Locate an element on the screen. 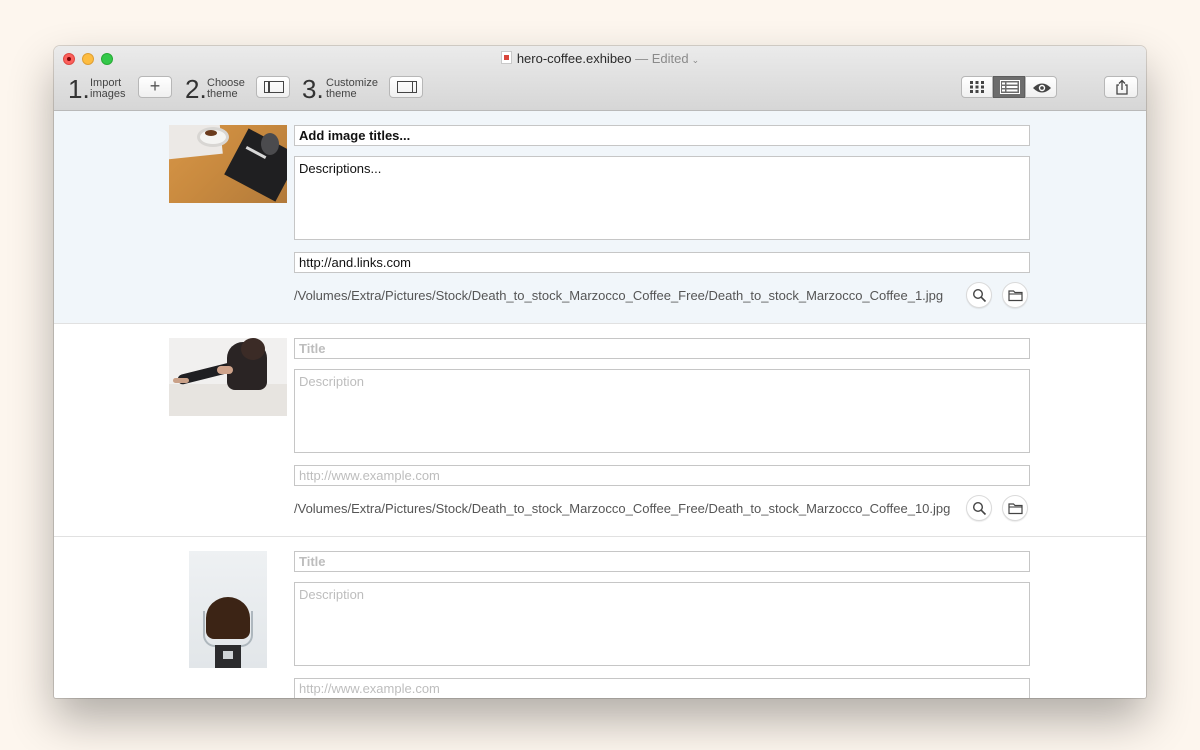 The height and width of the screenshot is (750, 1200). tamper-shape is located at coordinates (270, 144).